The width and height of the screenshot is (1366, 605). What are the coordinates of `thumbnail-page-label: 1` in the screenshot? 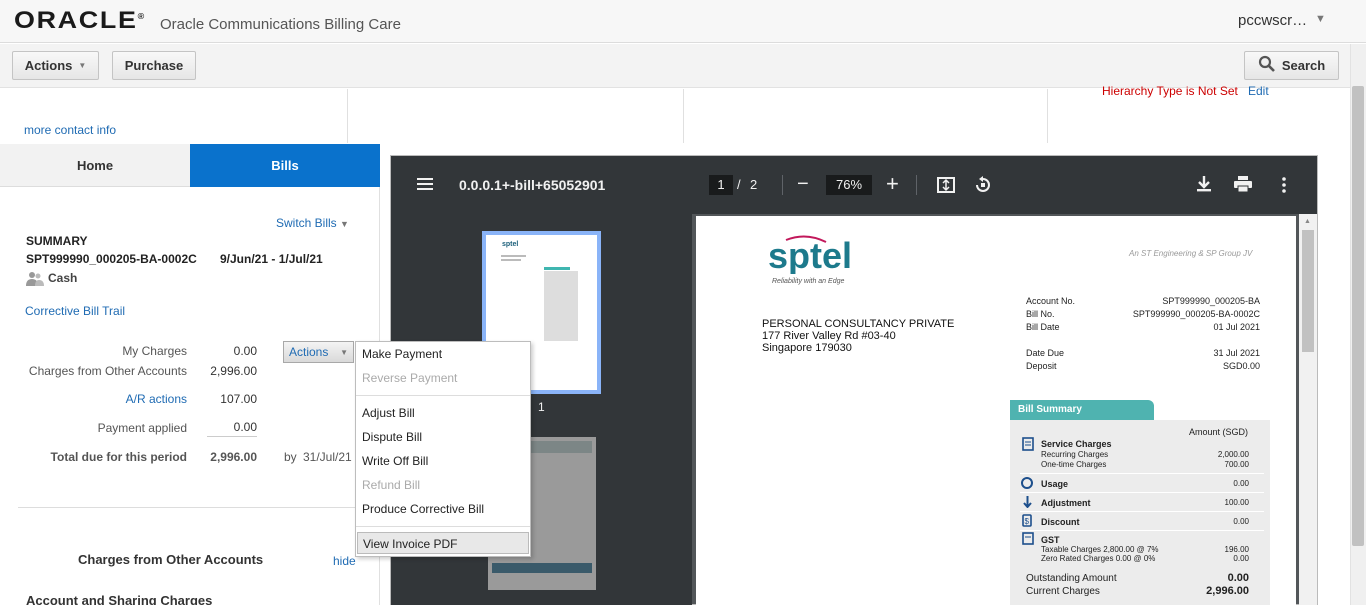 It's located at (541, 407).